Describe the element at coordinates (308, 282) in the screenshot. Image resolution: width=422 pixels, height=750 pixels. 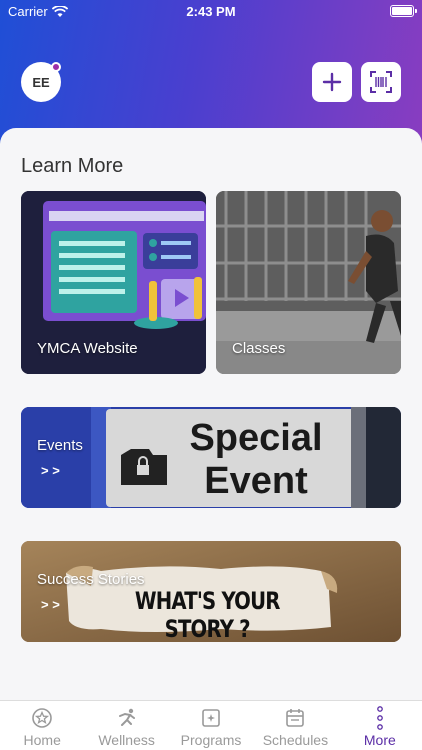
I see `card-classes: Classes` at that location.